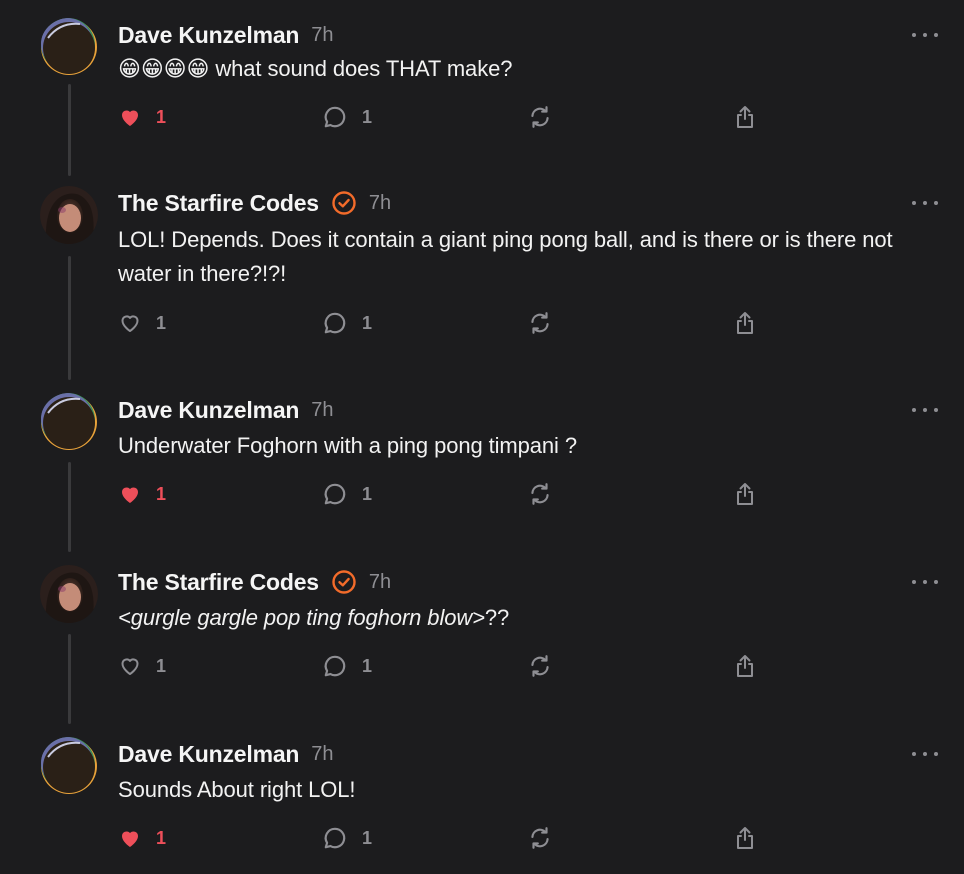 The height and width of the screenshot is (874, 964). I want to click on post-text: <gurgle gargle pop ting foghorn blow>??, so click(528, 618).